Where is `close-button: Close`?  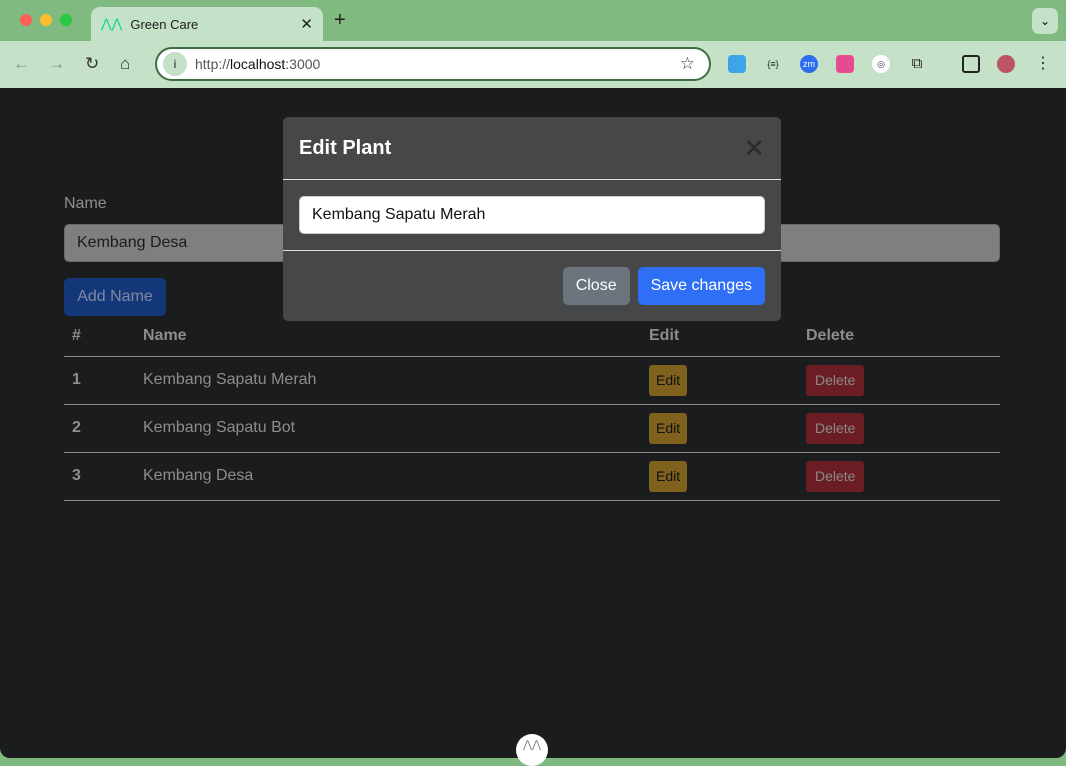 close-button: Close is located at coordinates (596, 286).